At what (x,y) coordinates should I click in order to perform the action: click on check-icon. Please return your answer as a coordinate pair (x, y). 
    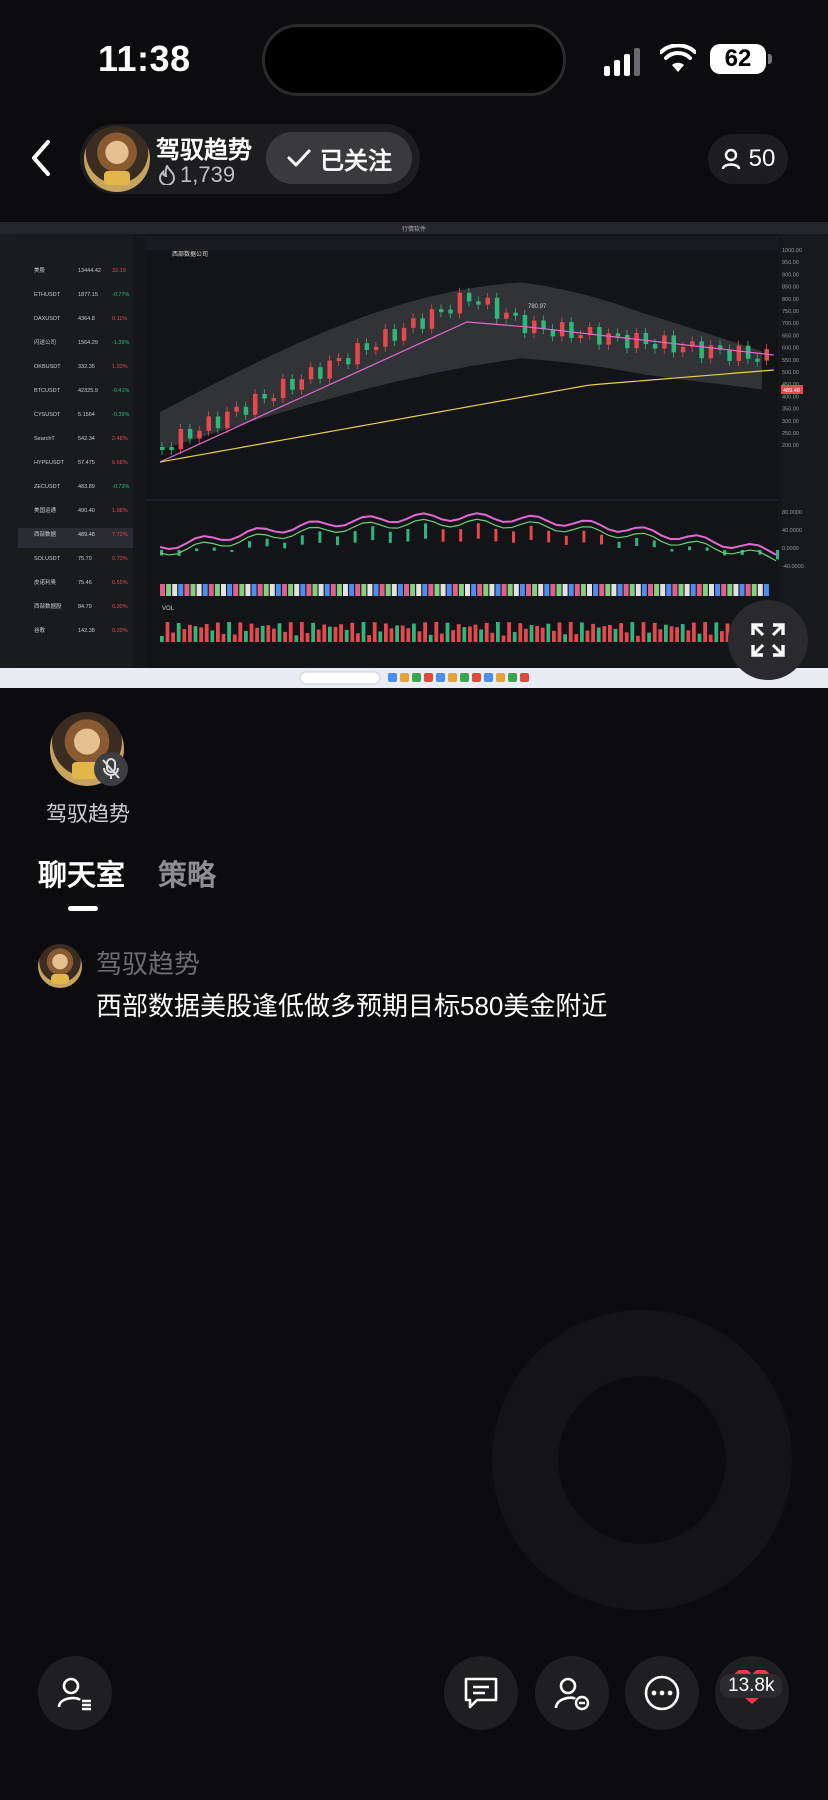
    Looking at the image, I should click on (299, 158).